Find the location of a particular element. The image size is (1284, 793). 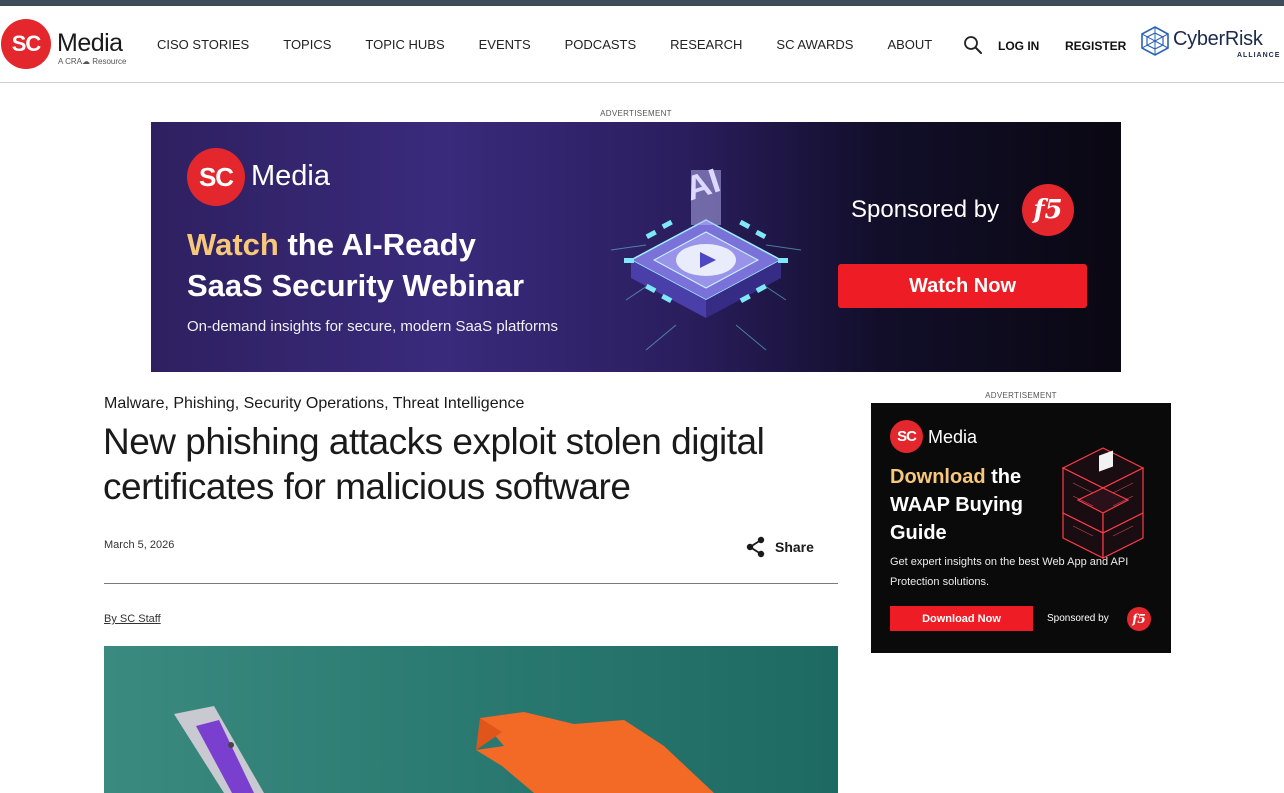

article-byline: By SC Staff is located at coordinates (132, 619).